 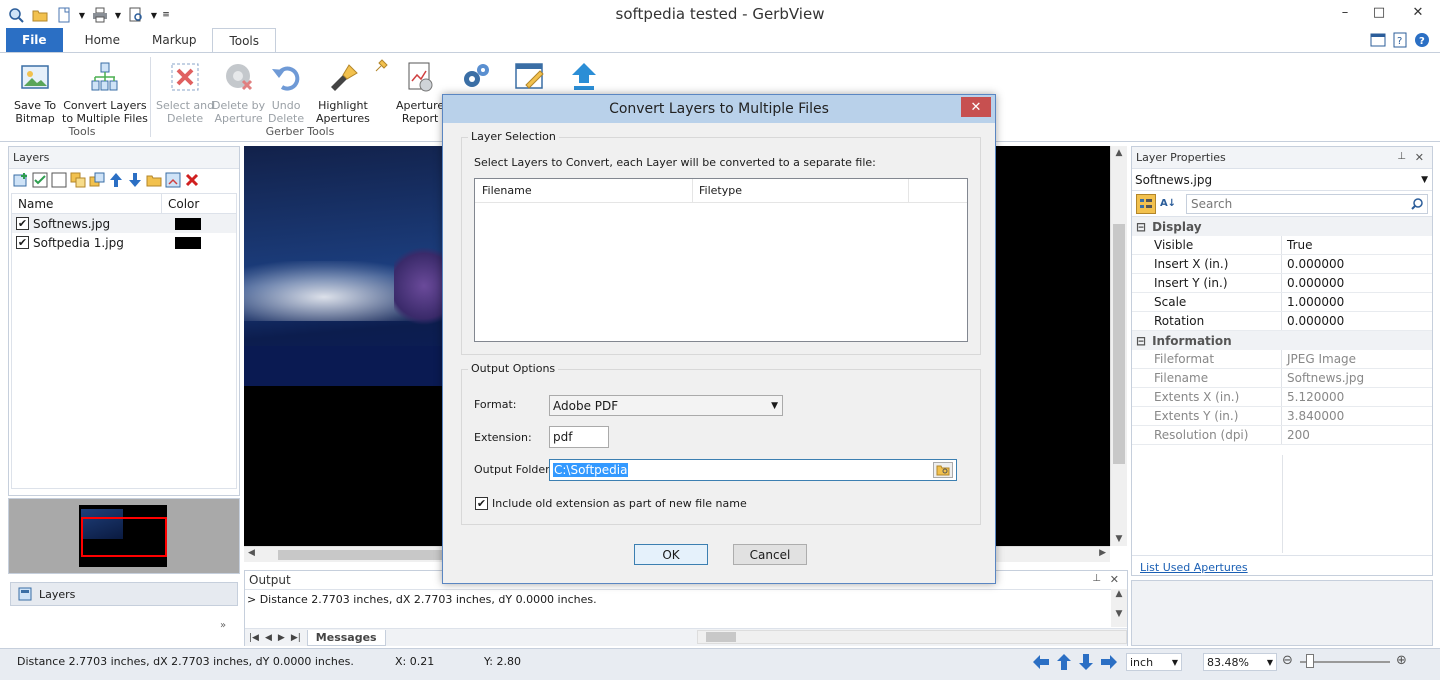 What do you see at coordinates (1400, 40) in the screenshot?
I see `help-contents-icon: ?` at bounding box center [1400, 40].